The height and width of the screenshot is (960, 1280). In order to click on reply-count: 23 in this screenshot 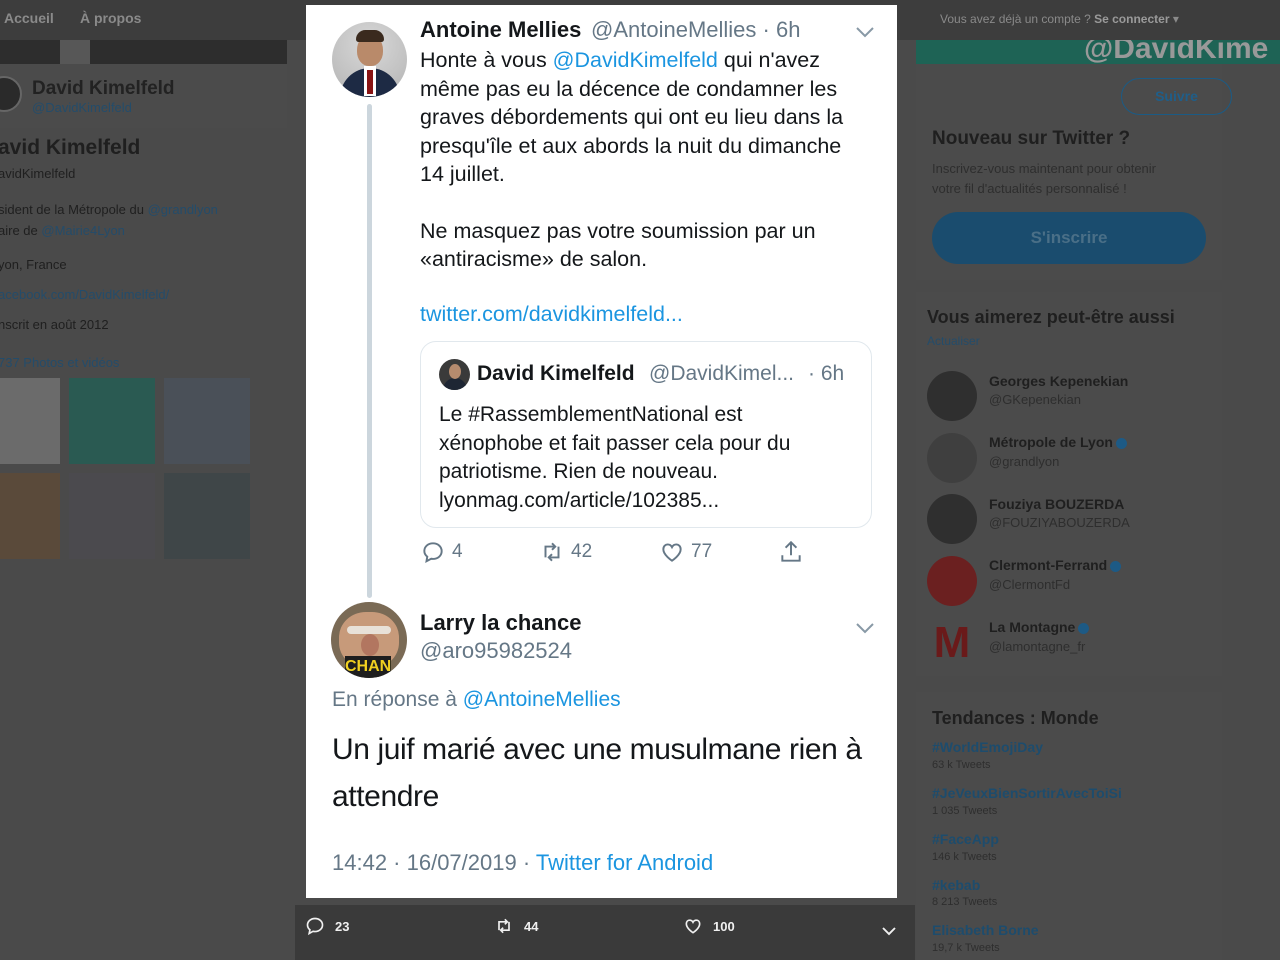, I will do `click(342, 926)`.